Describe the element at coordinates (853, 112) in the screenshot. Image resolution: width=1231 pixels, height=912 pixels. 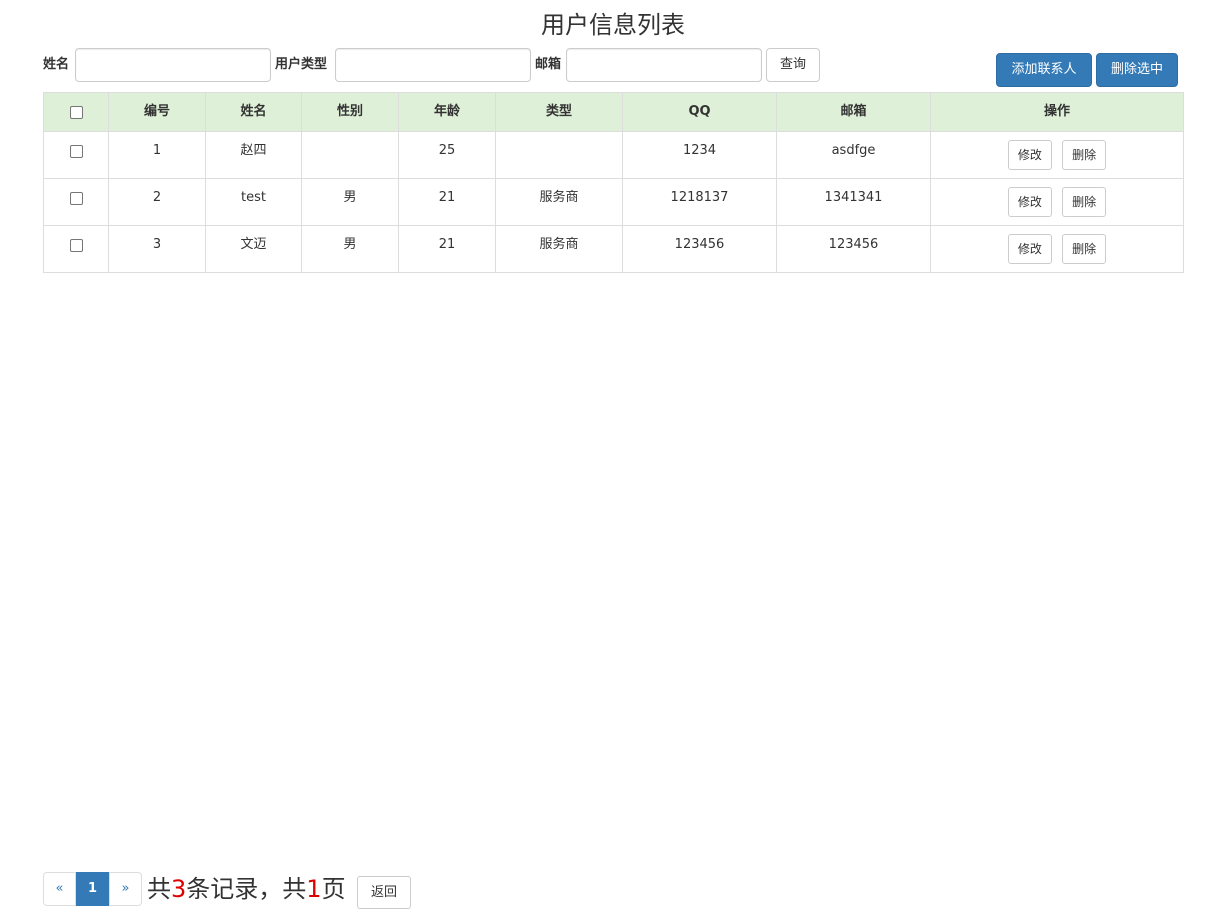
I see `header-email: 邮箱` at that location.